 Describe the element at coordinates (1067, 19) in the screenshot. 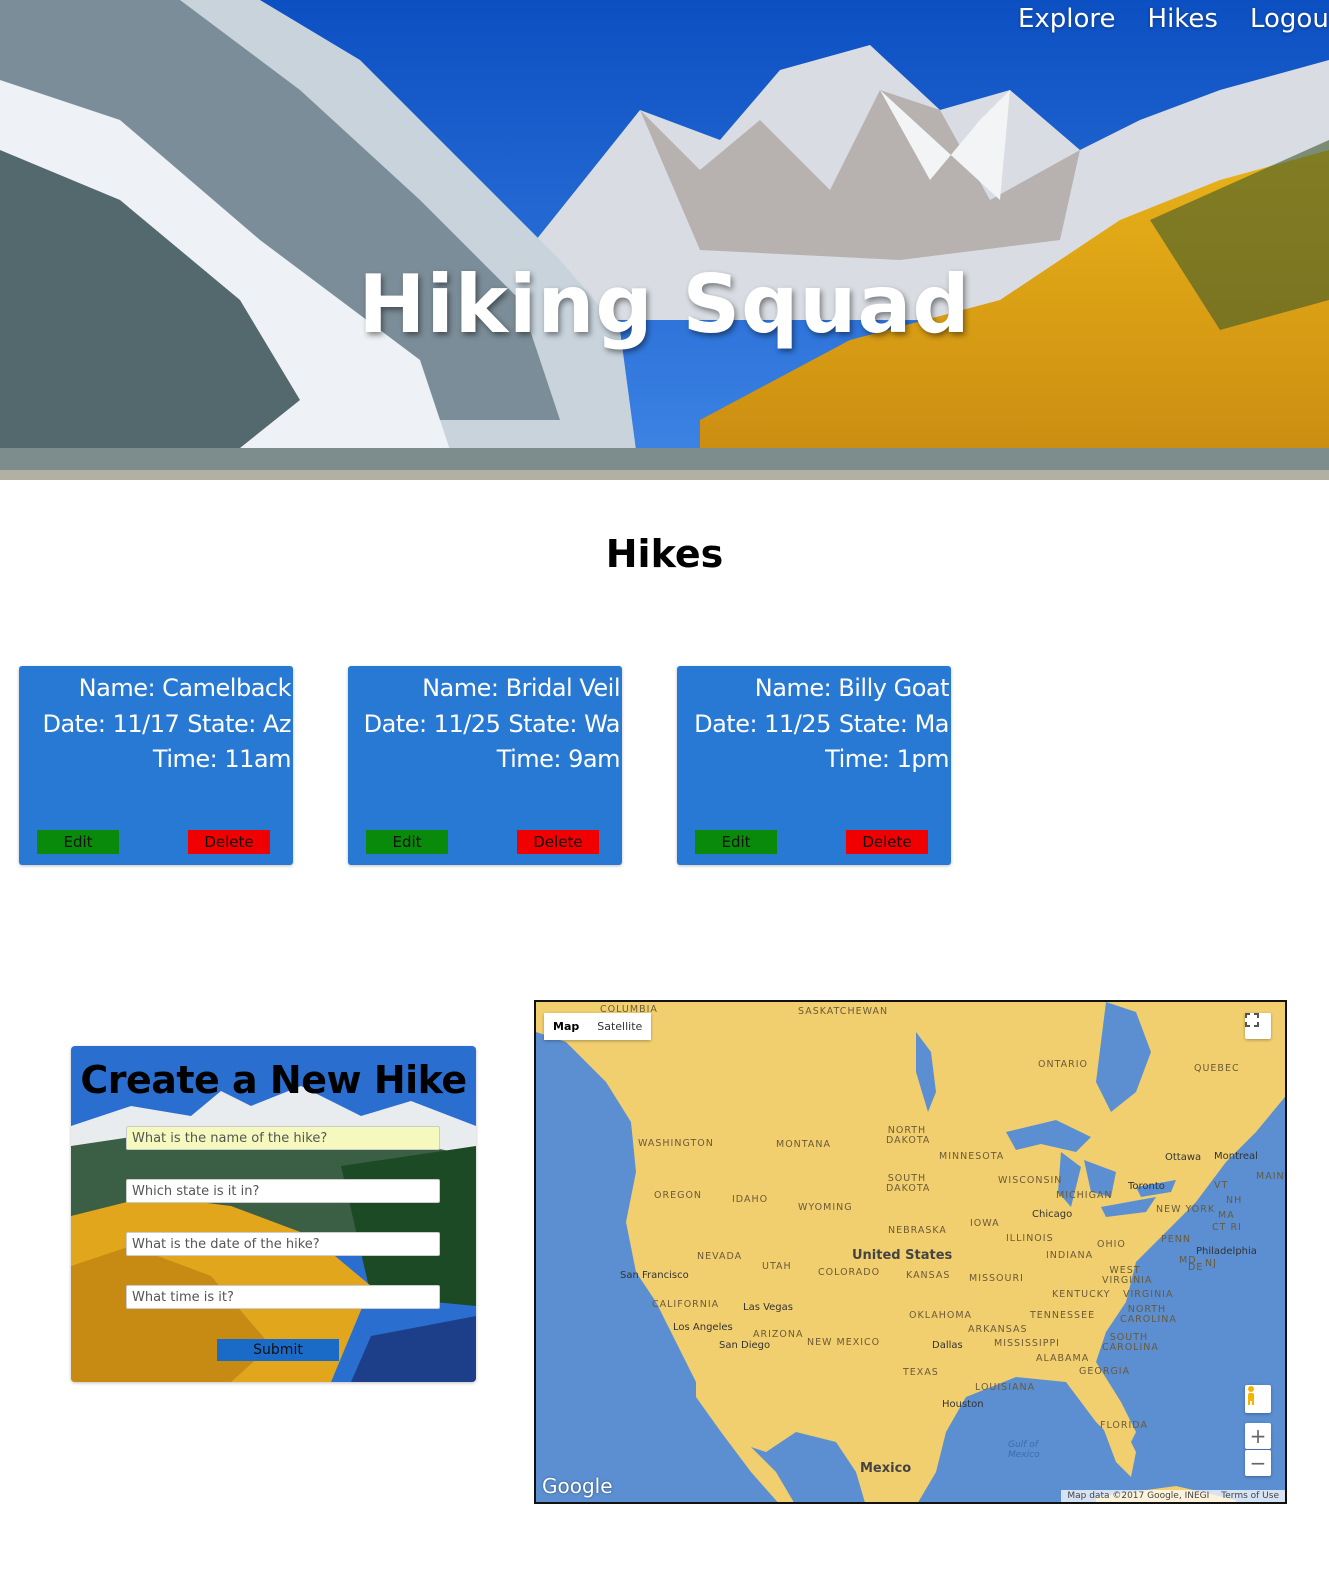

I see `nav-explore-link: Explore` at that location.